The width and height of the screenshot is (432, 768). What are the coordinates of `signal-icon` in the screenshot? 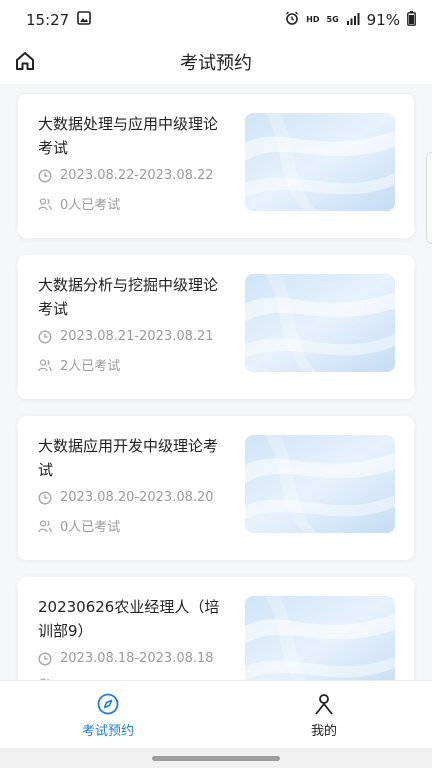 It's located at (353, 20).